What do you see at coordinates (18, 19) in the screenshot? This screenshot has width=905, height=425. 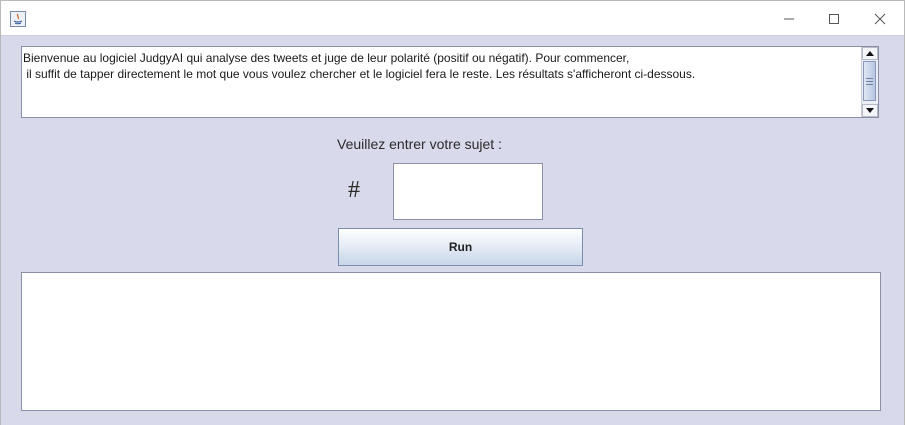 I see `java-app-icon` at bounding box center [18, 19].